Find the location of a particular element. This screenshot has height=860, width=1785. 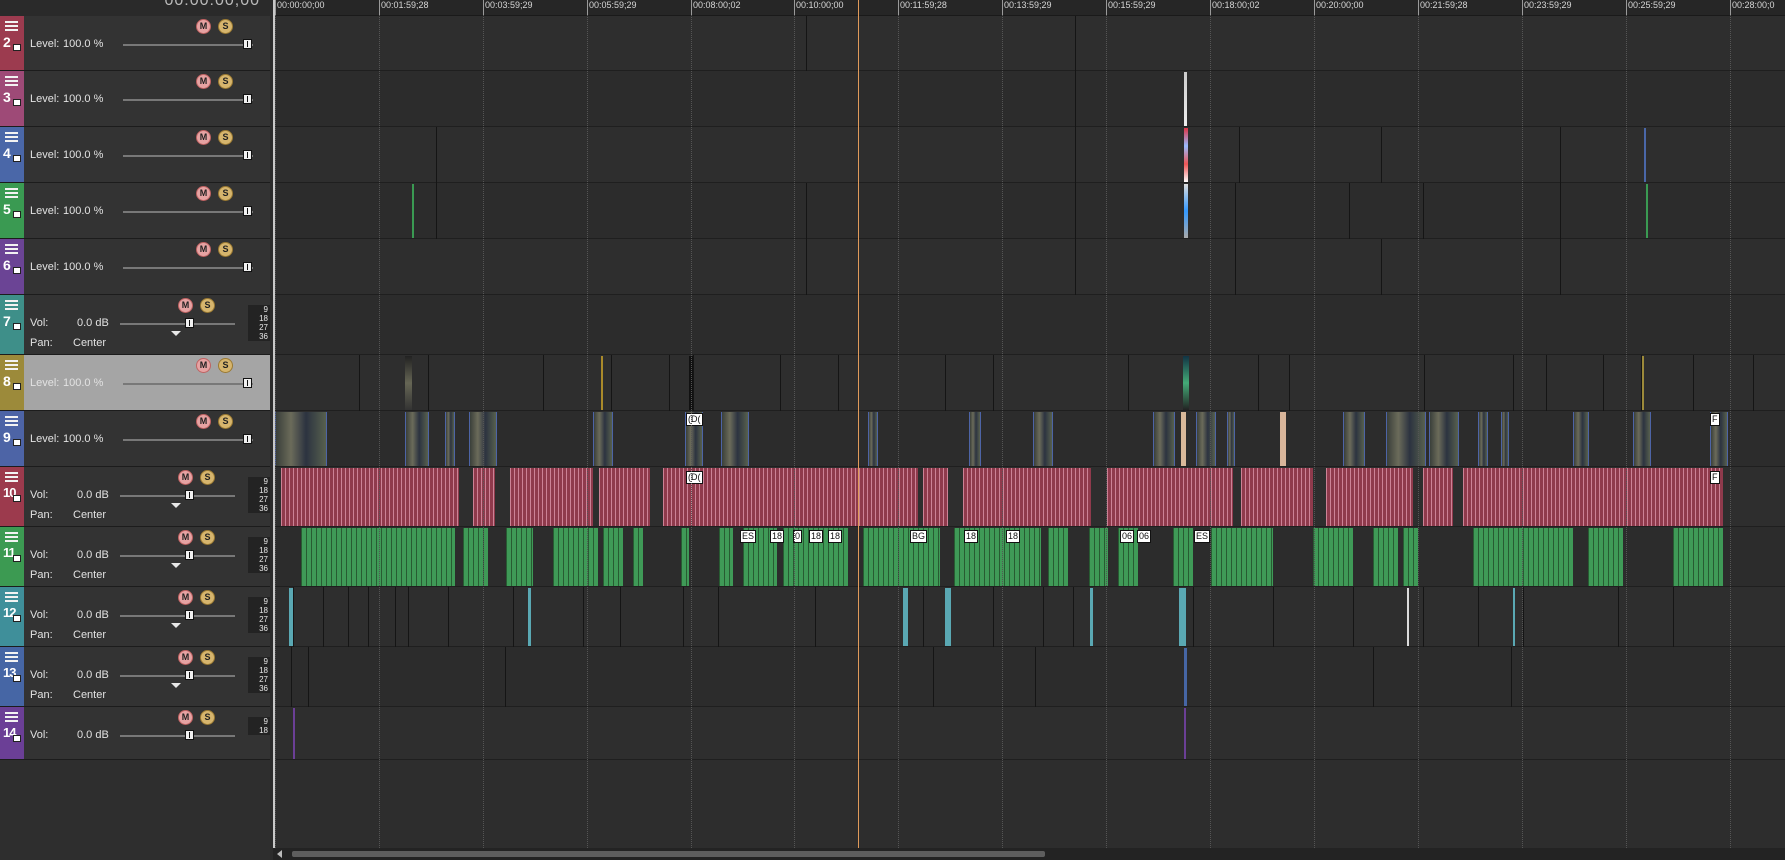

track-header-10: 10 M S Vol: 0.0 dB Pan: Center 9 18 27 36 is located at coordinates (135, 497).